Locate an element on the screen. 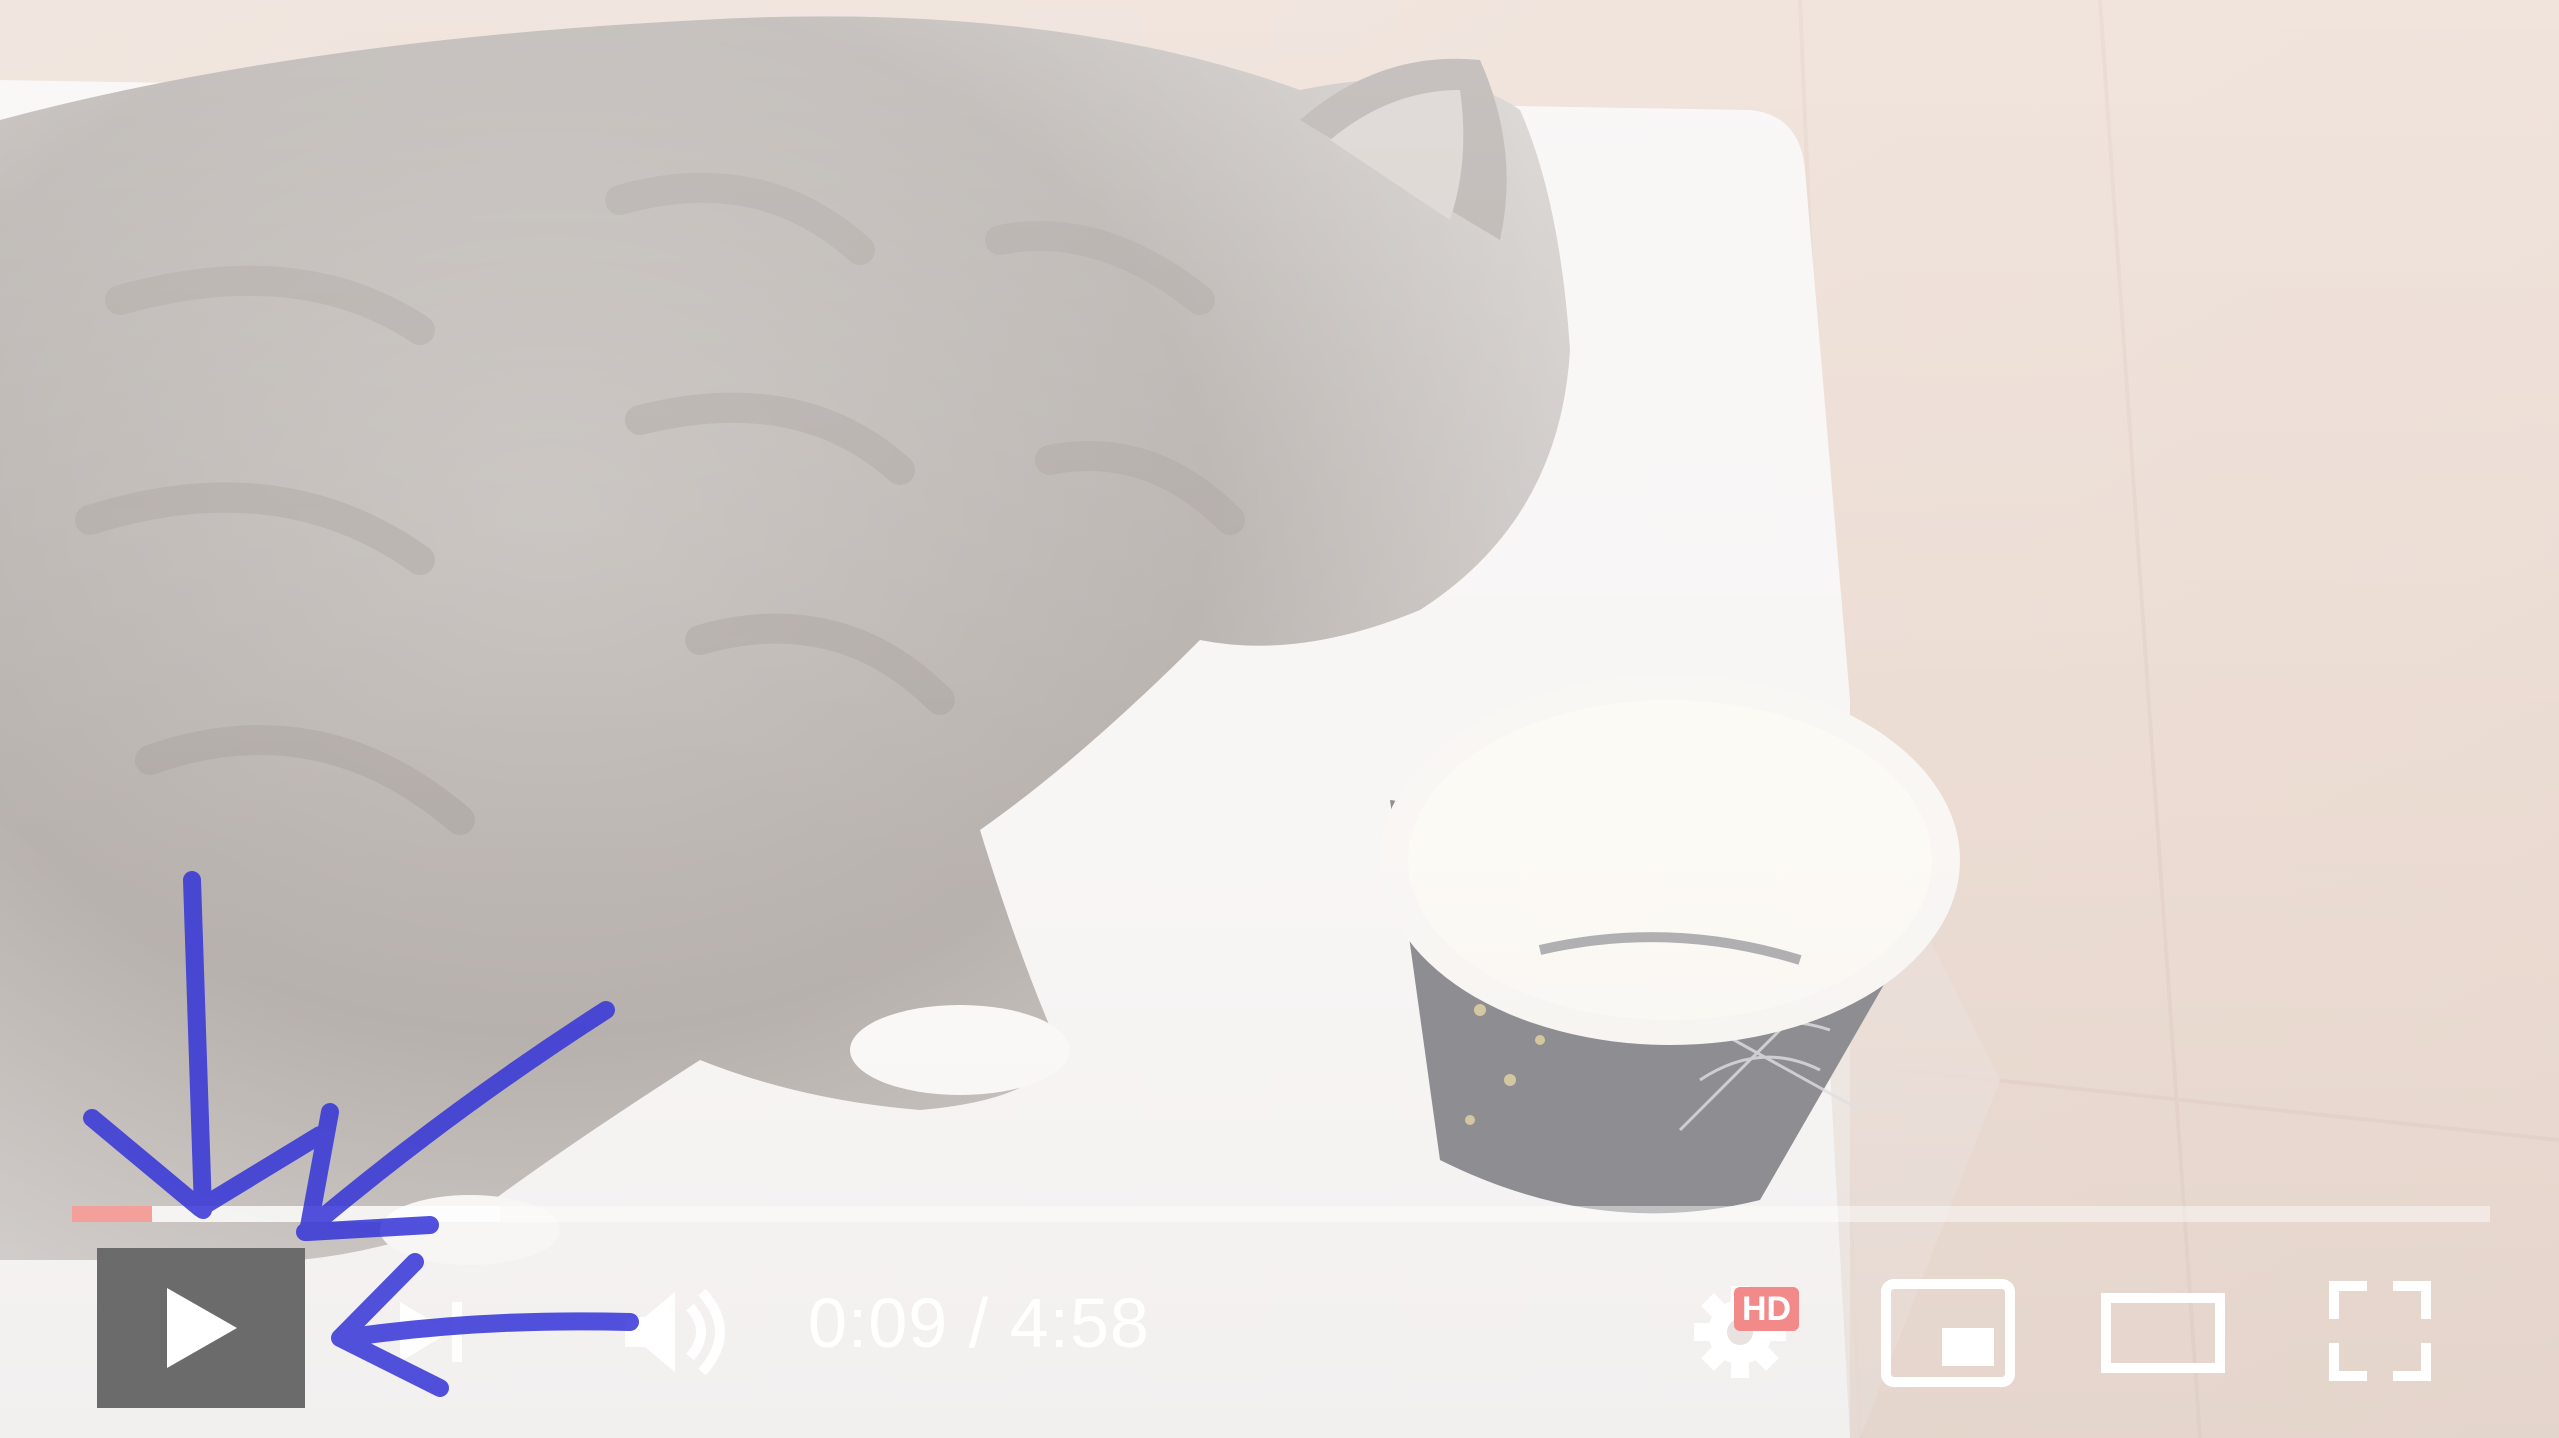 The image size is (2559, 1438). theater-mode-icon is located at coordinates (2163, 1333).